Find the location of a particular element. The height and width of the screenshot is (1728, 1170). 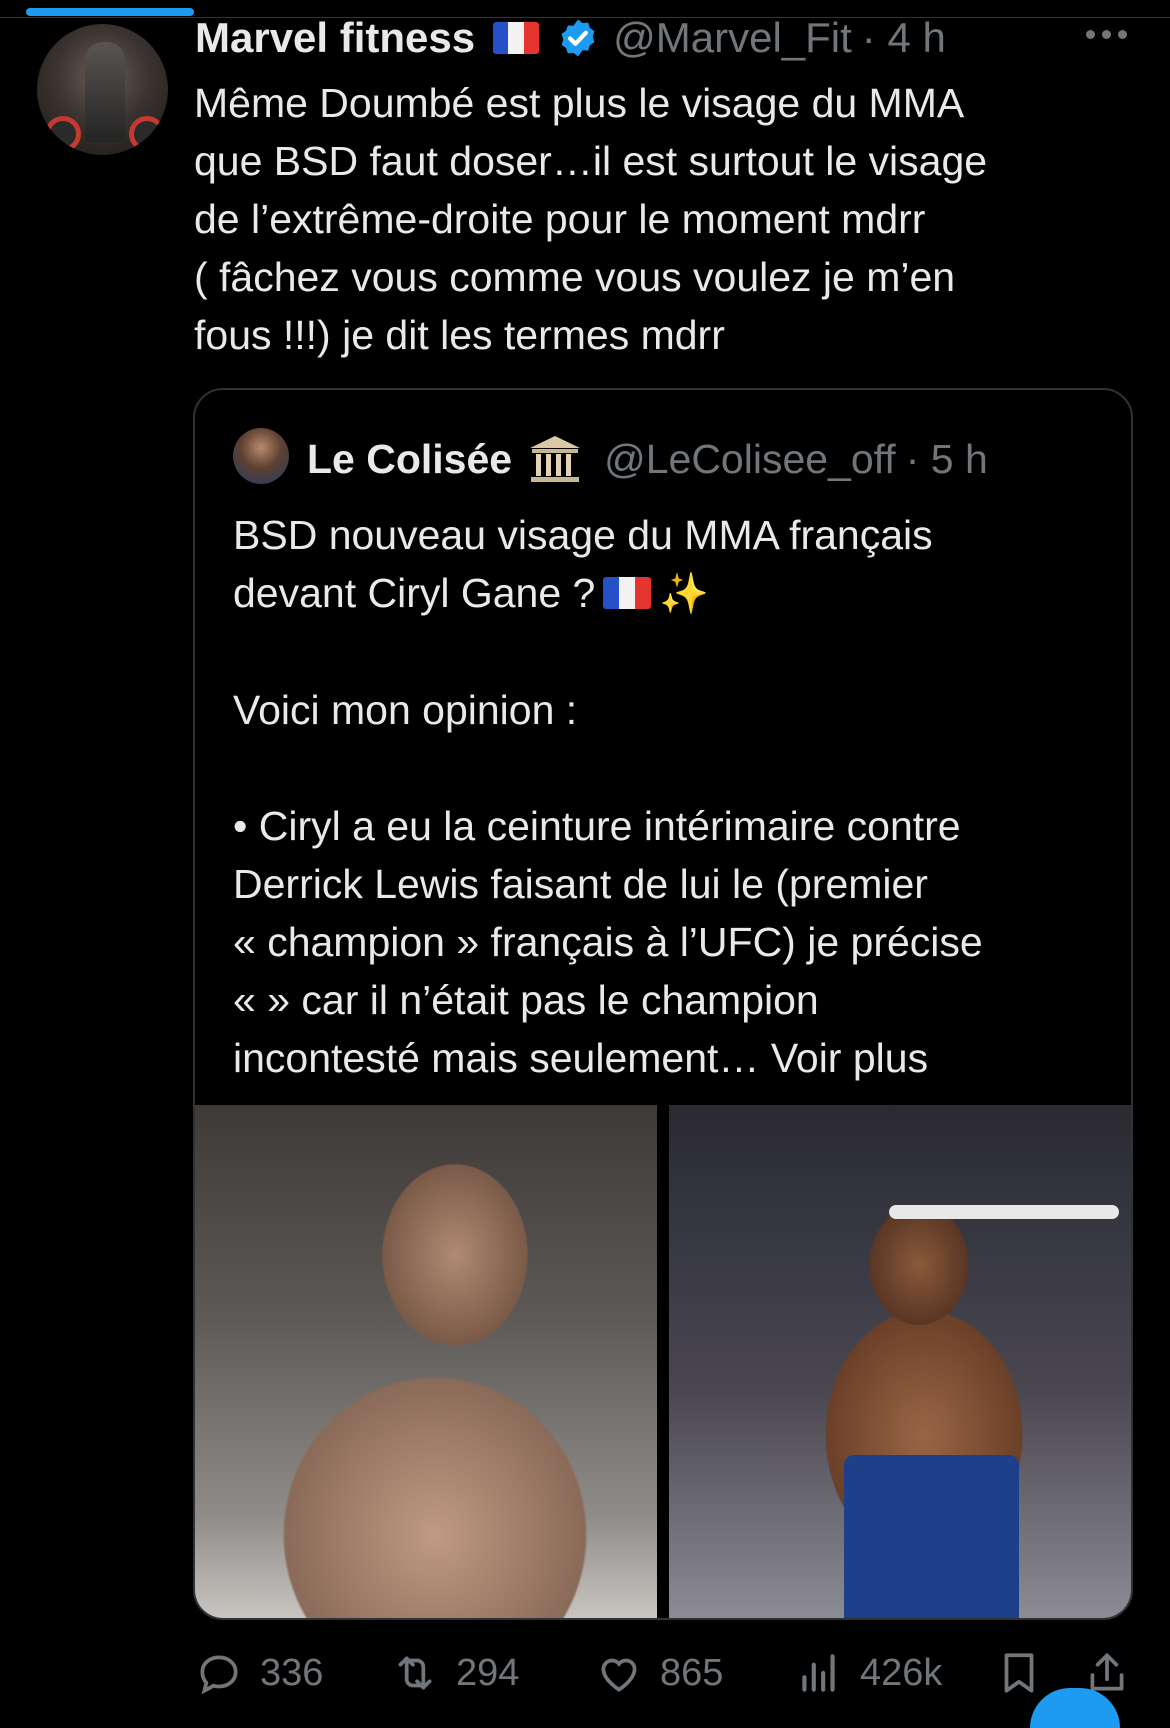

classical-building-icon is located at coordinates (555, 459).